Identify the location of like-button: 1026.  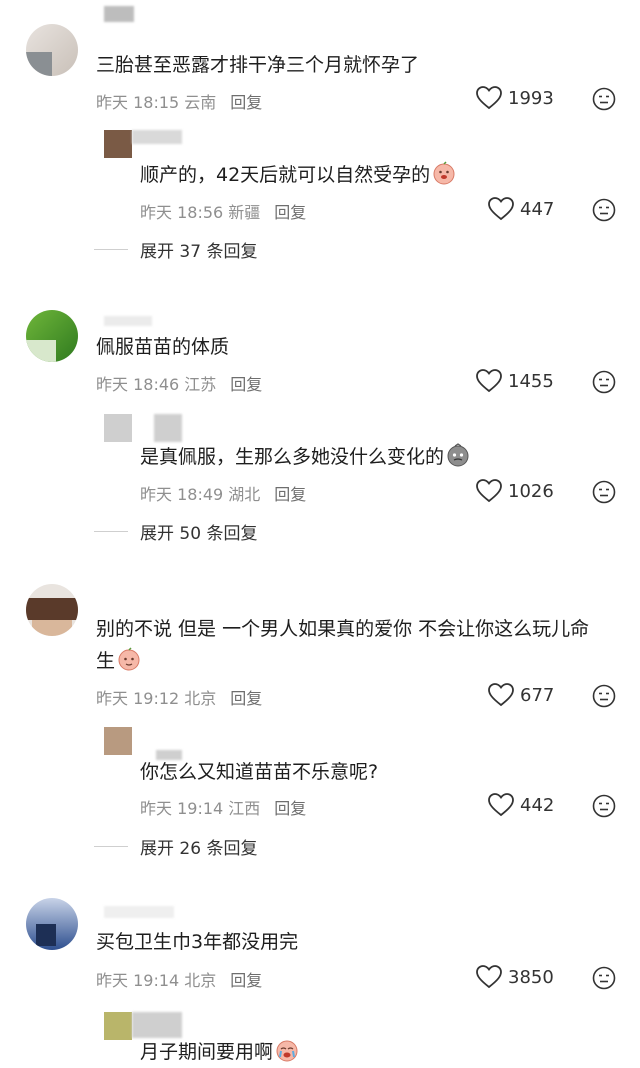
(515, 491).